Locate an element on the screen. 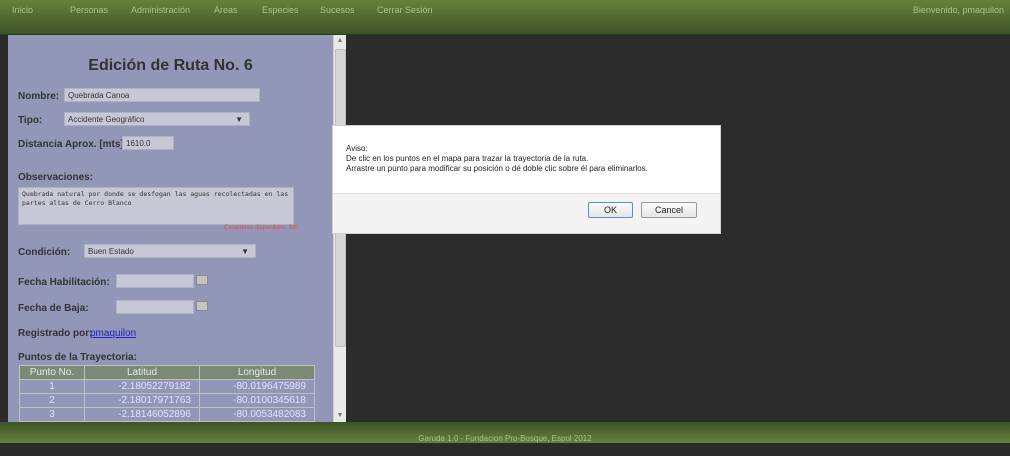 The height and width of the screenshot is (456, 1010). condicion-select-value: Buen Estado is located at coordinates (111, 251).